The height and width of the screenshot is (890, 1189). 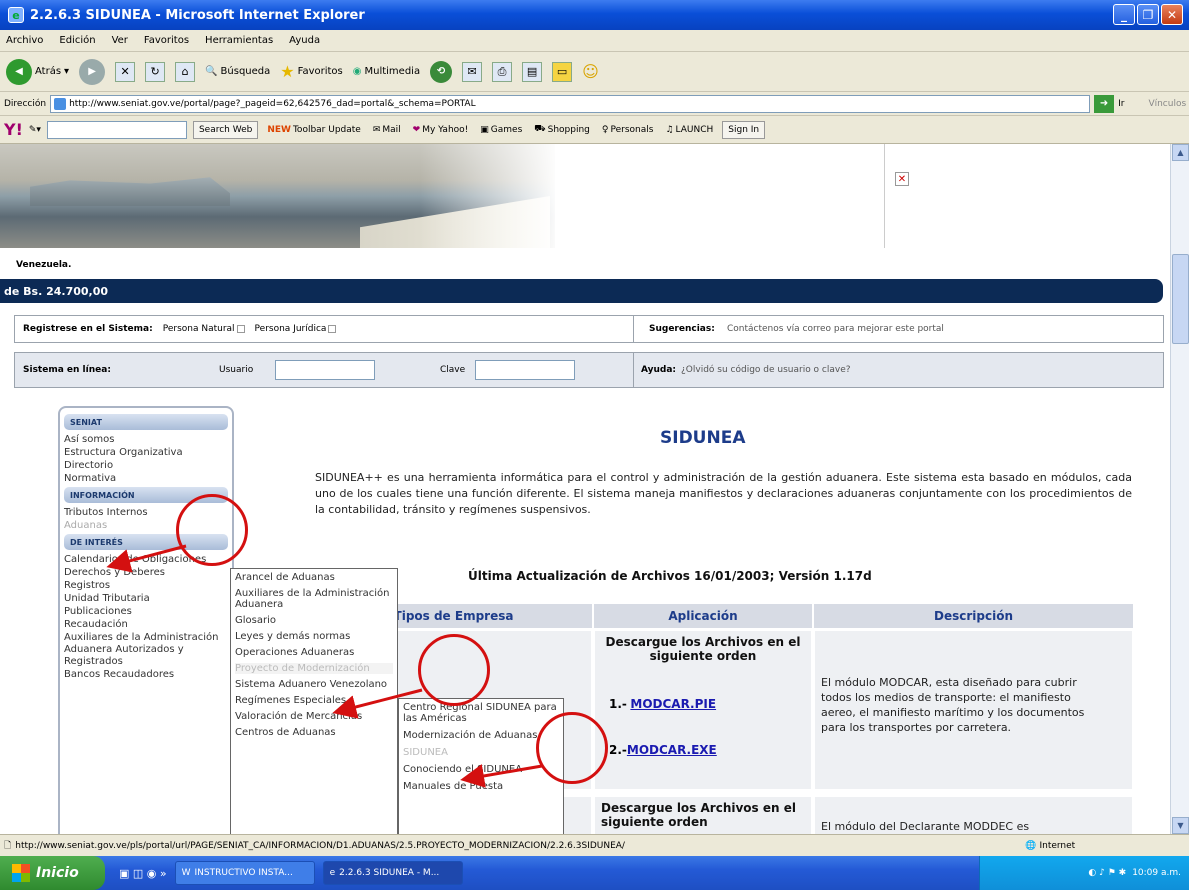 What do you see at coordinates (239, 40) in the screenshot?
I see `menu-herramientas: Herramientas` at bounding box center [239, 40].